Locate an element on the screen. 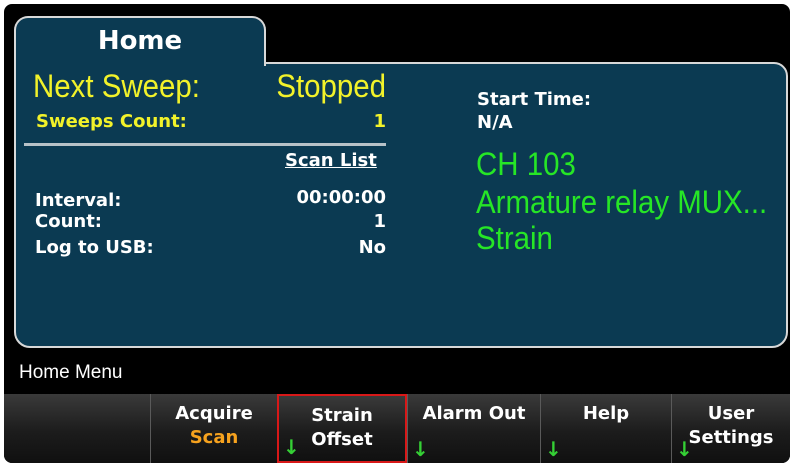 The height and width of the screenshot is (467, 794). softkey-6-label: User is located at coordinates (731, 413).